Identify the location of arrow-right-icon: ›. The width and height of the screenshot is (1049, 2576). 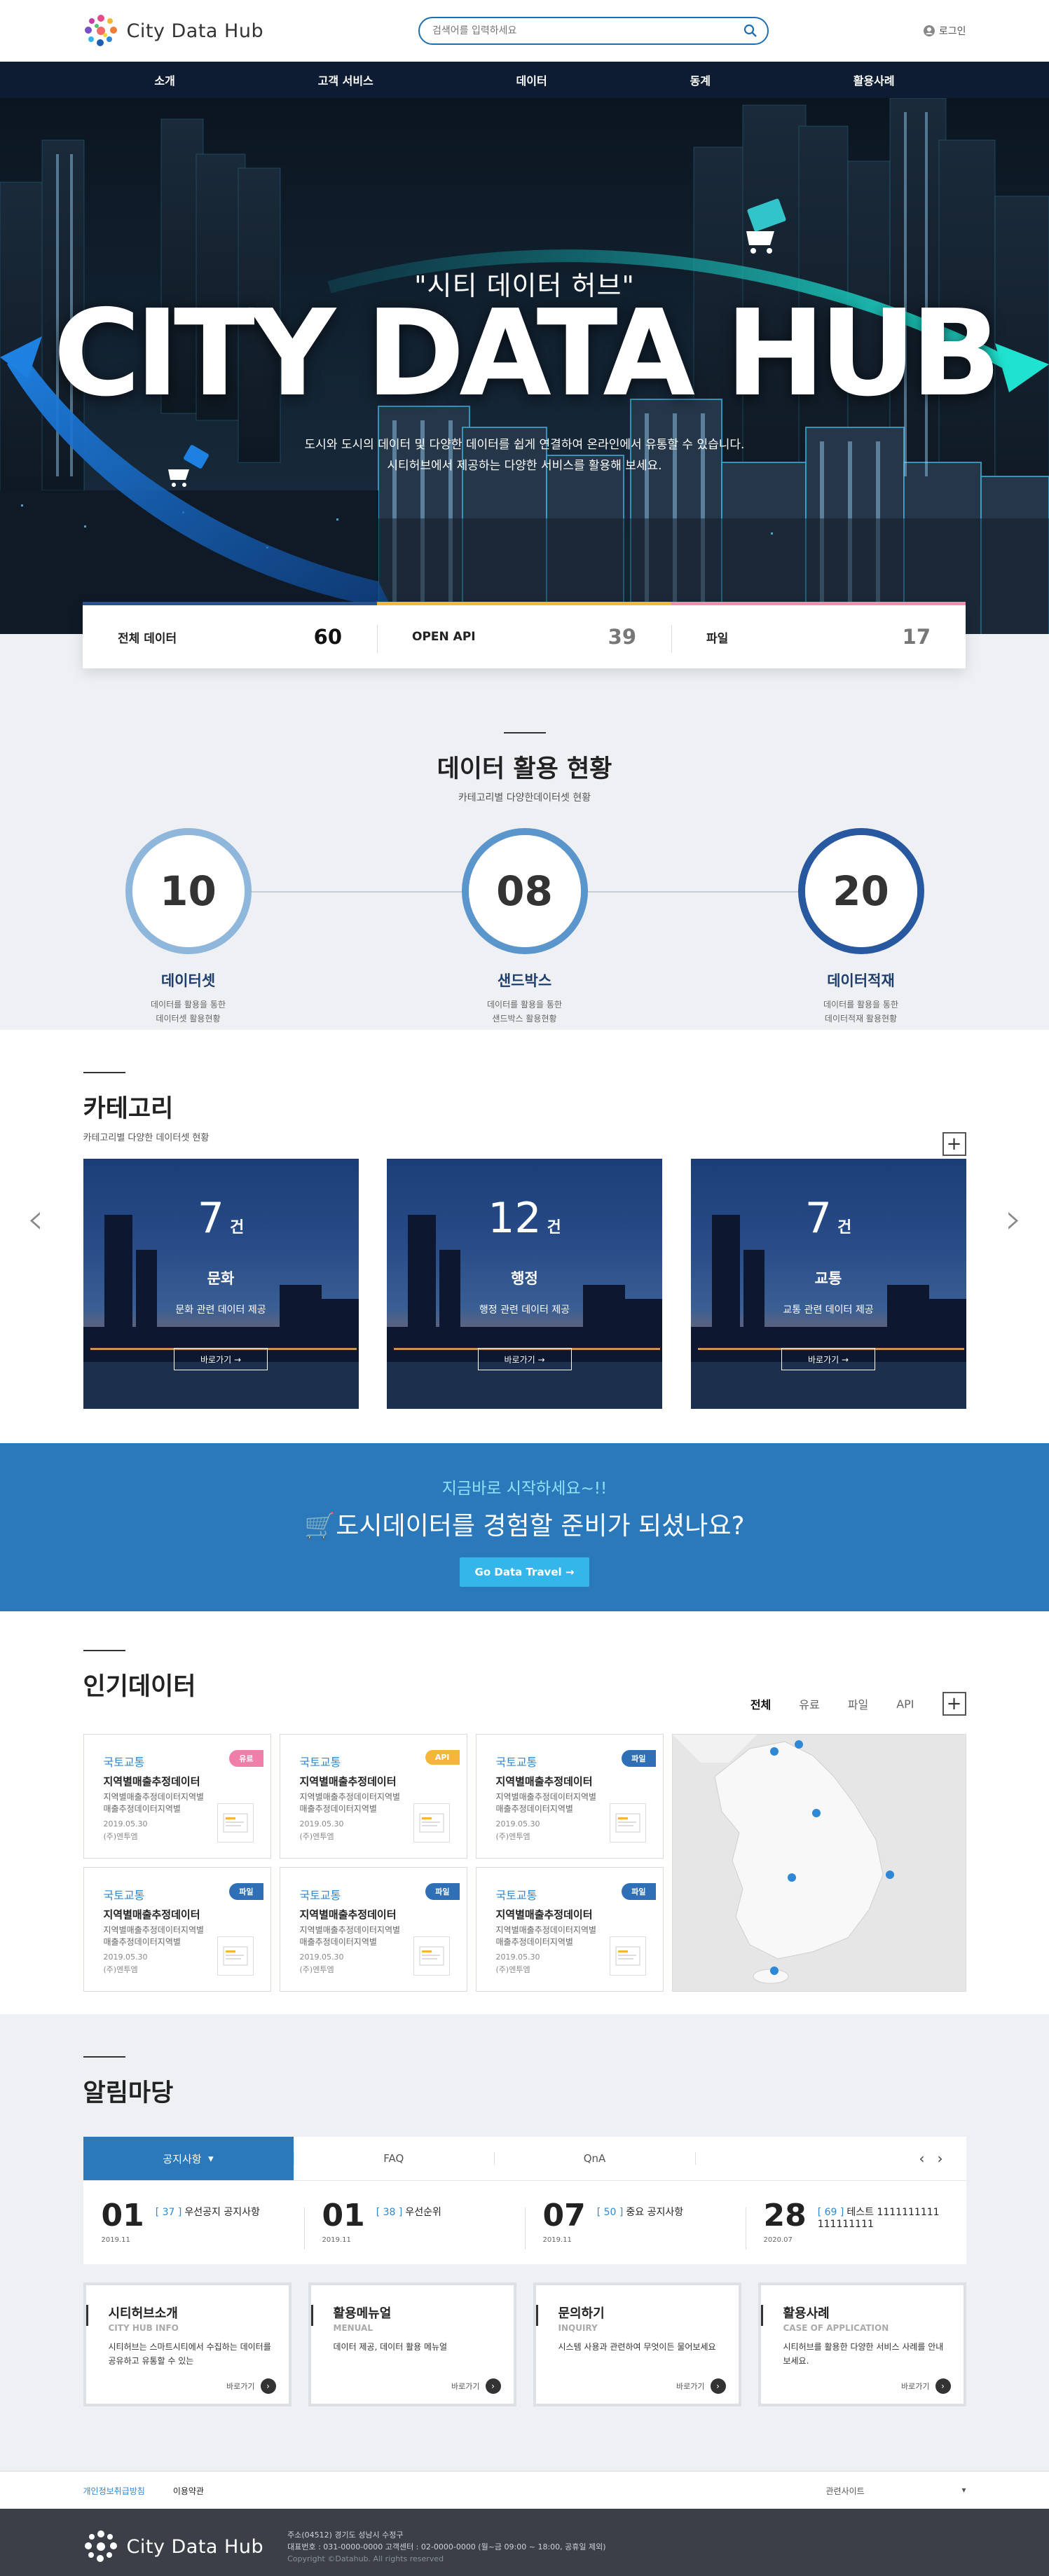
(943, 2386).